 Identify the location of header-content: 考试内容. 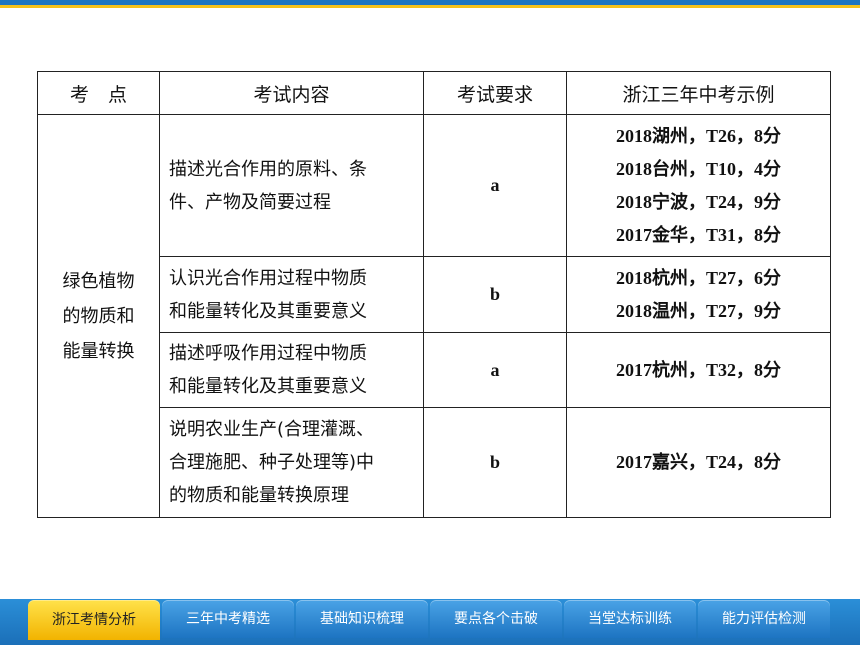
(291, 93).